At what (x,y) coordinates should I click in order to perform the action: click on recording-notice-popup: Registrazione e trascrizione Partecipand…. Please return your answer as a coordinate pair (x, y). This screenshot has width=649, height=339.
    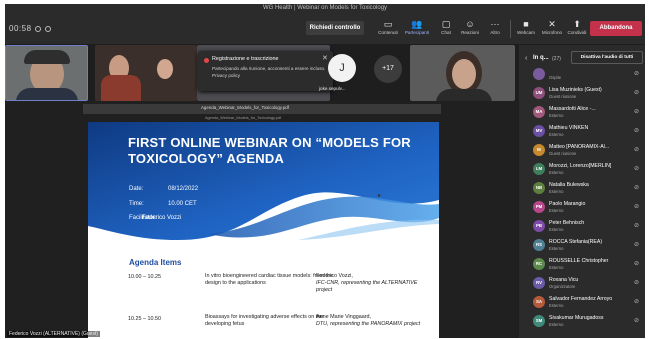
    Looking at the image, I should click on (265, 71).